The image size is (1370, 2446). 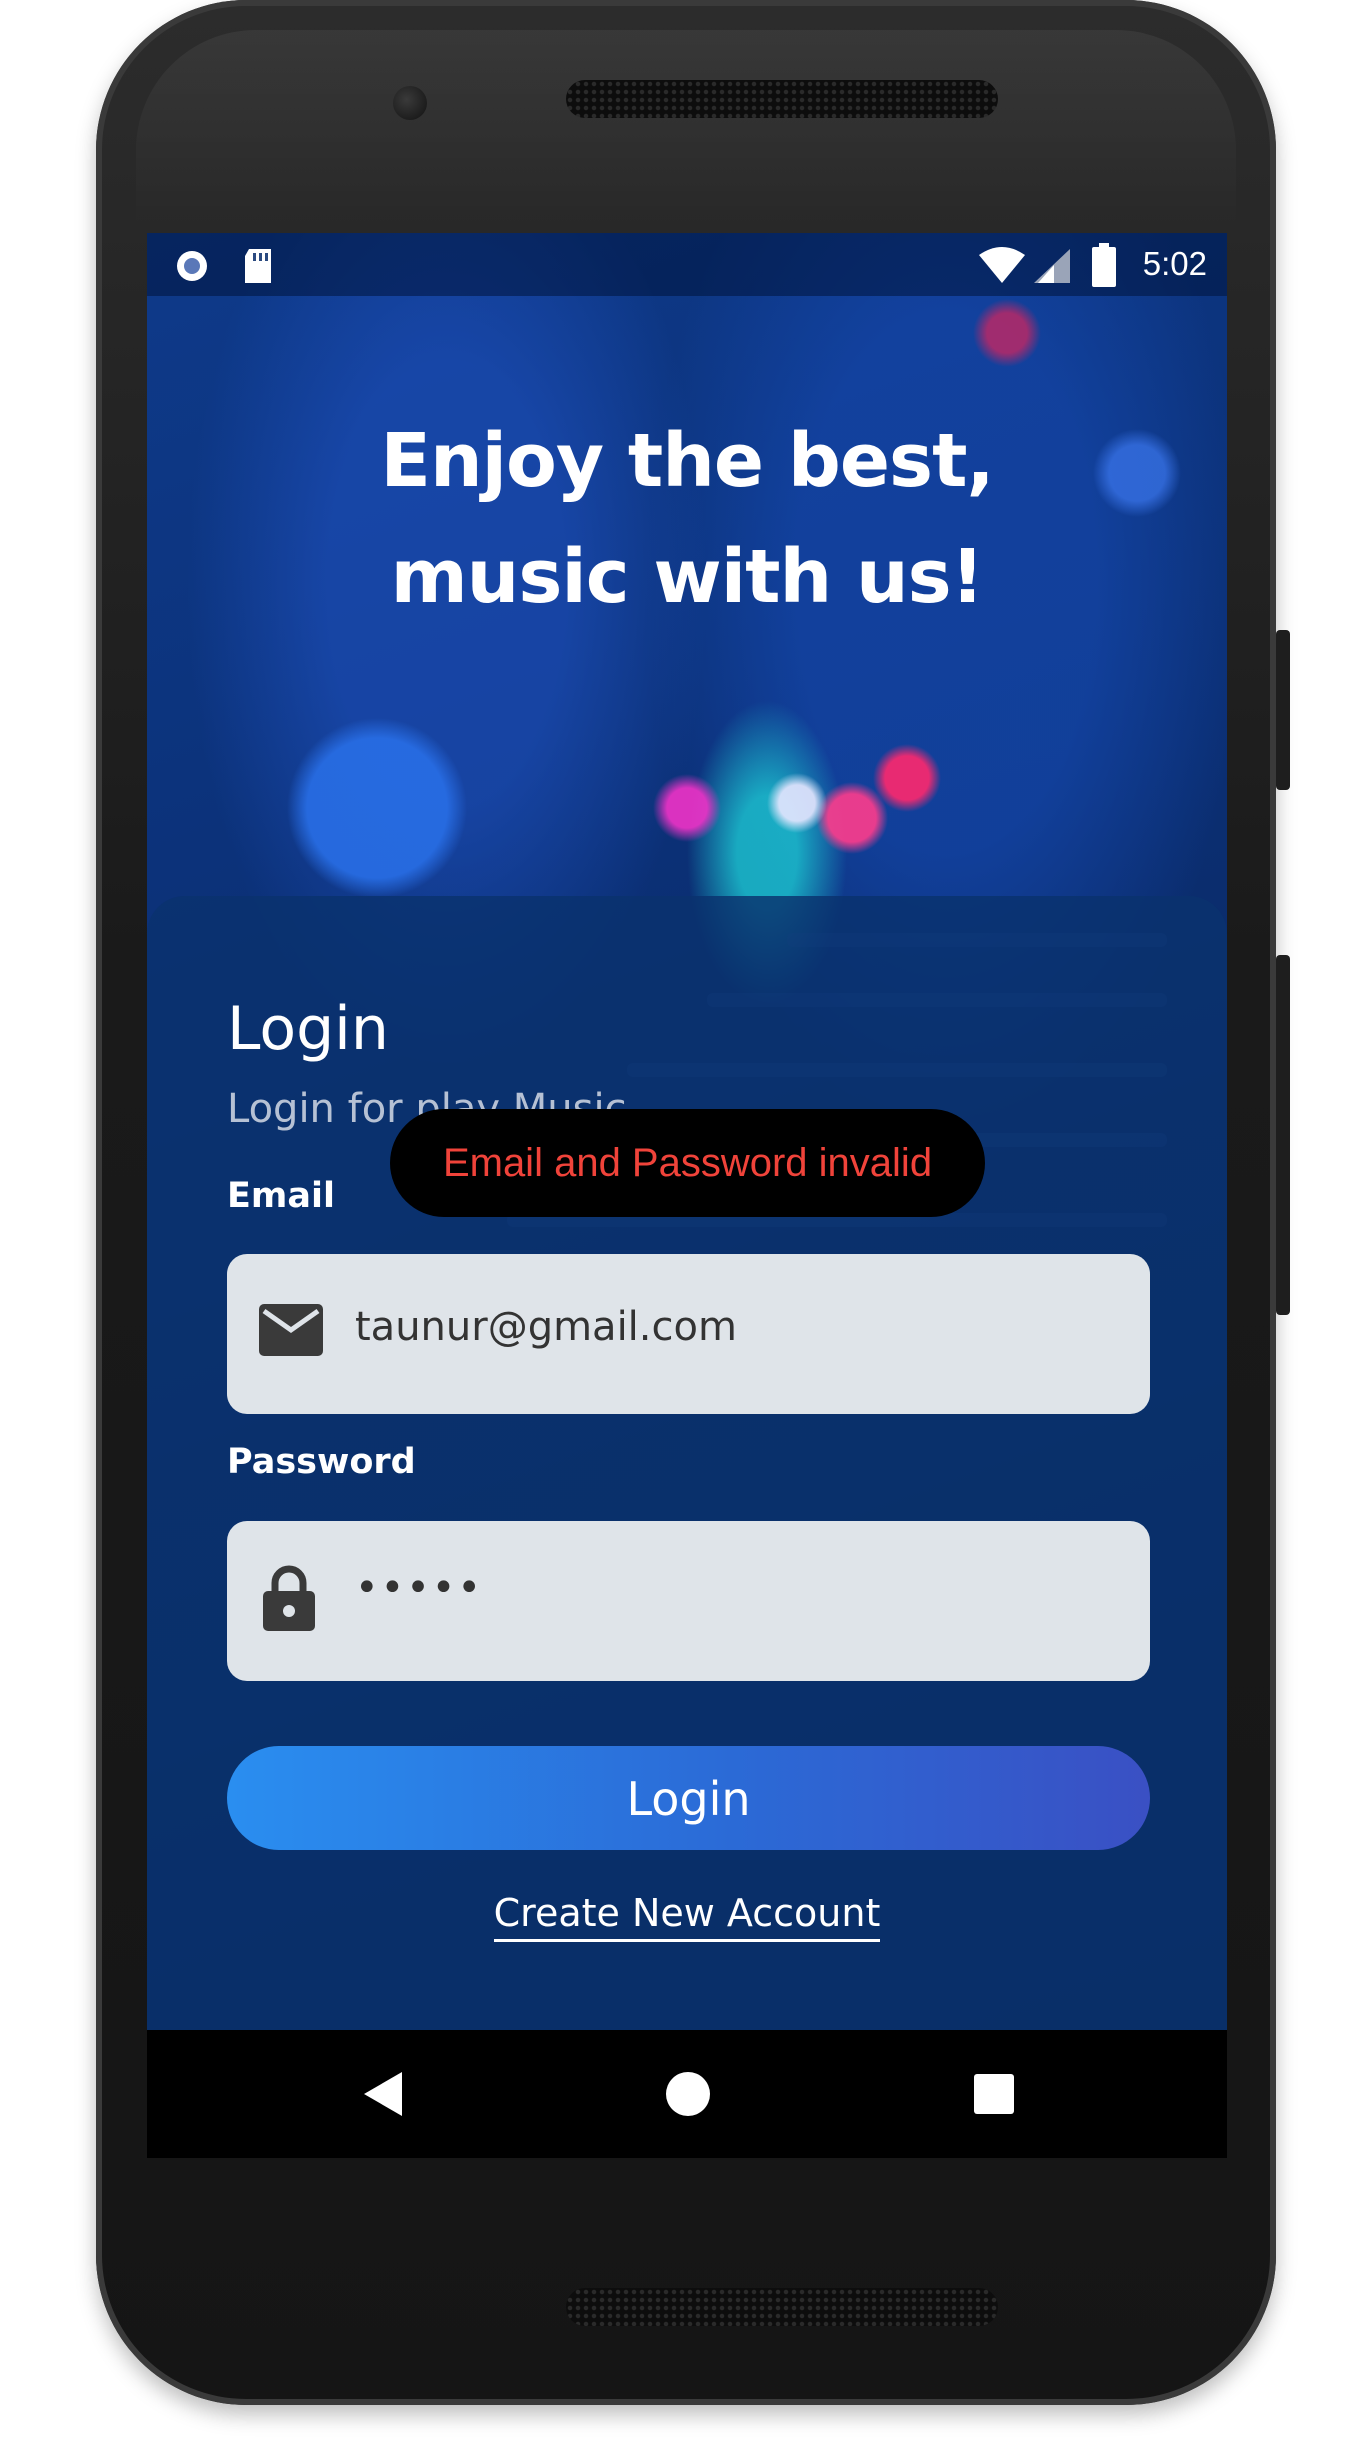 I want to click on email-field: taunur@gmail.com, so click(x=688, y=1334).